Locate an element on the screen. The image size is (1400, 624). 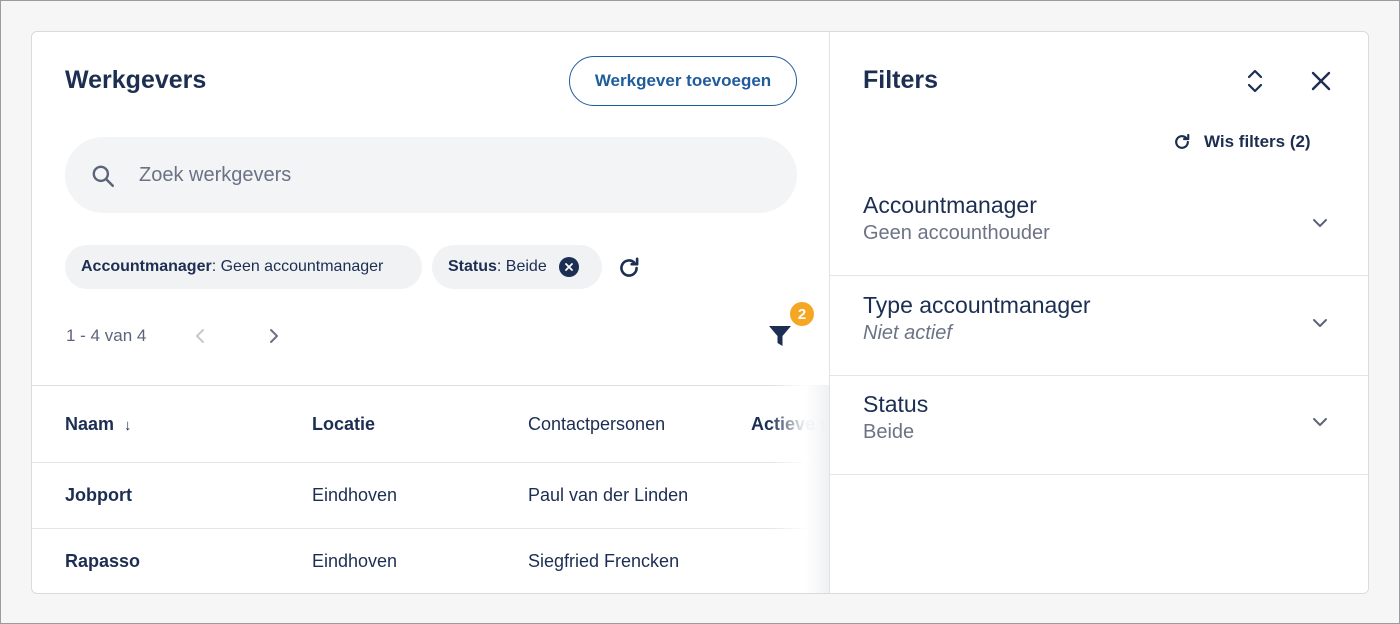
expand-collapse-icon is located at coordinates (1255, 81).